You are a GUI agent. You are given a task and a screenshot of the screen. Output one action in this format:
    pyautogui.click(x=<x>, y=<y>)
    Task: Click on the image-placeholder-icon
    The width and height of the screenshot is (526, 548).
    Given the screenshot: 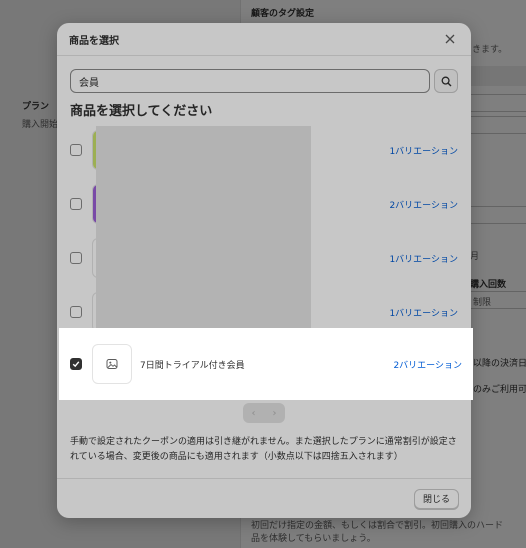 What is the action you would take?
    pyautogui.click(x=112, y=364)
    